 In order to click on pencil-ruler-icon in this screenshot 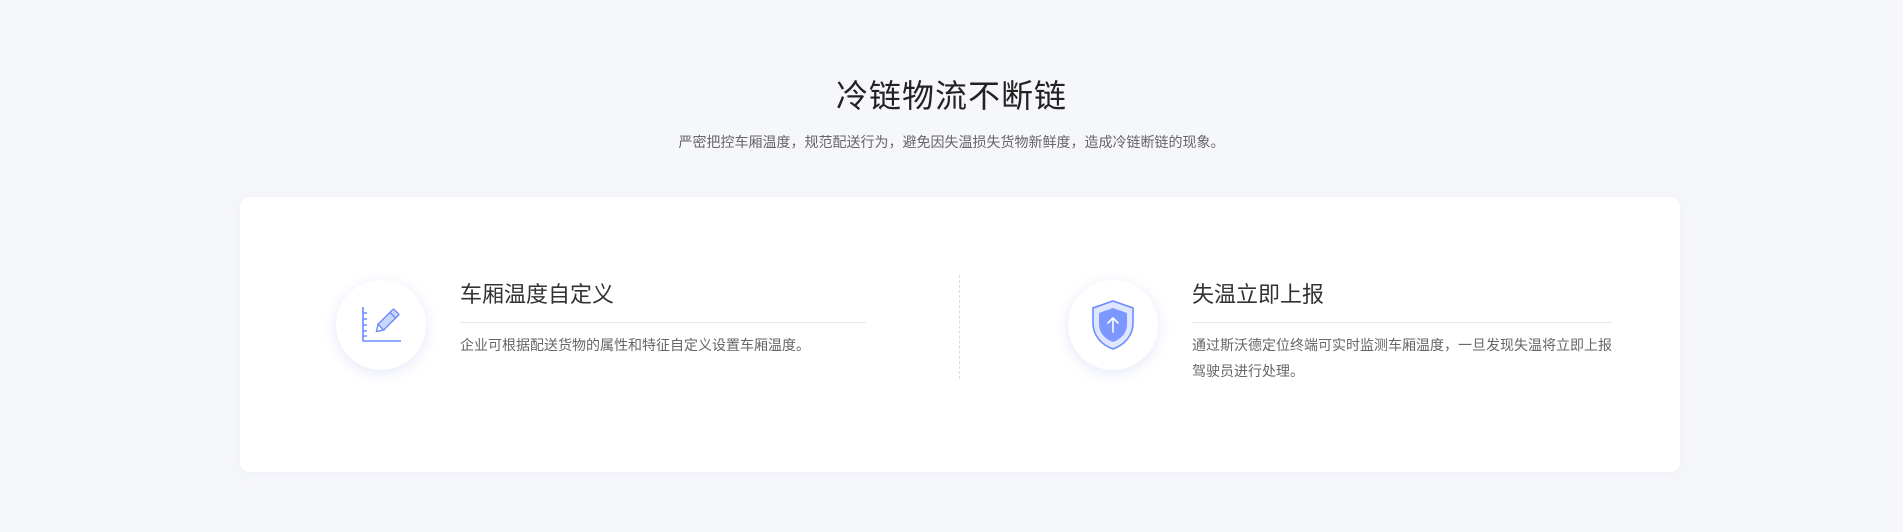, I will do `click(381, 325)`.